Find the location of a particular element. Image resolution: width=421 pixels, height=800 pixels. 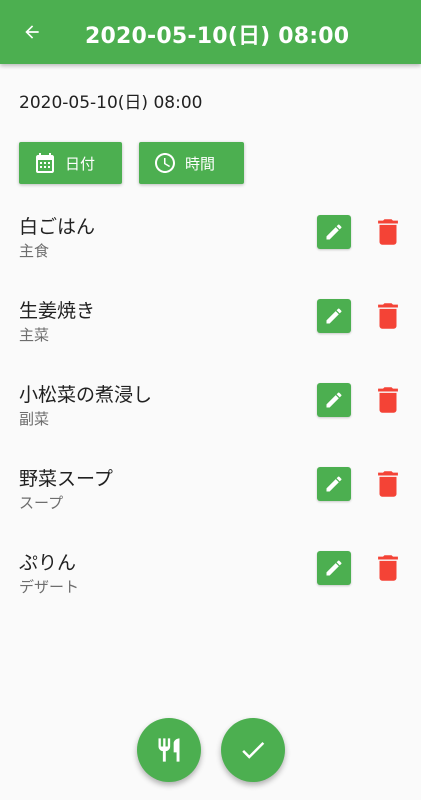

item-category: 副菜 is located at coordinates (34, 419).